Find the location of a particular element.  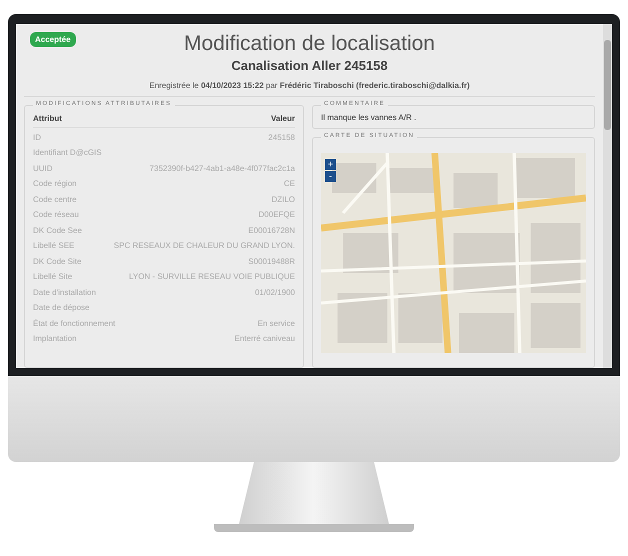

attribute-name: Code région is located at coordinates (55, 183).